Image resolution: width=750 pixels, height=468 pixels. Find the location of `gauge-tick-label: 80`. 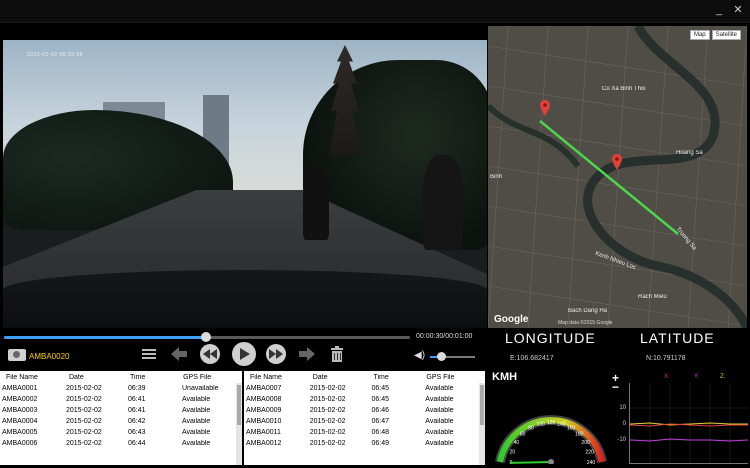

gauge-tick-label: 80 is located at coordinates (531, 428).